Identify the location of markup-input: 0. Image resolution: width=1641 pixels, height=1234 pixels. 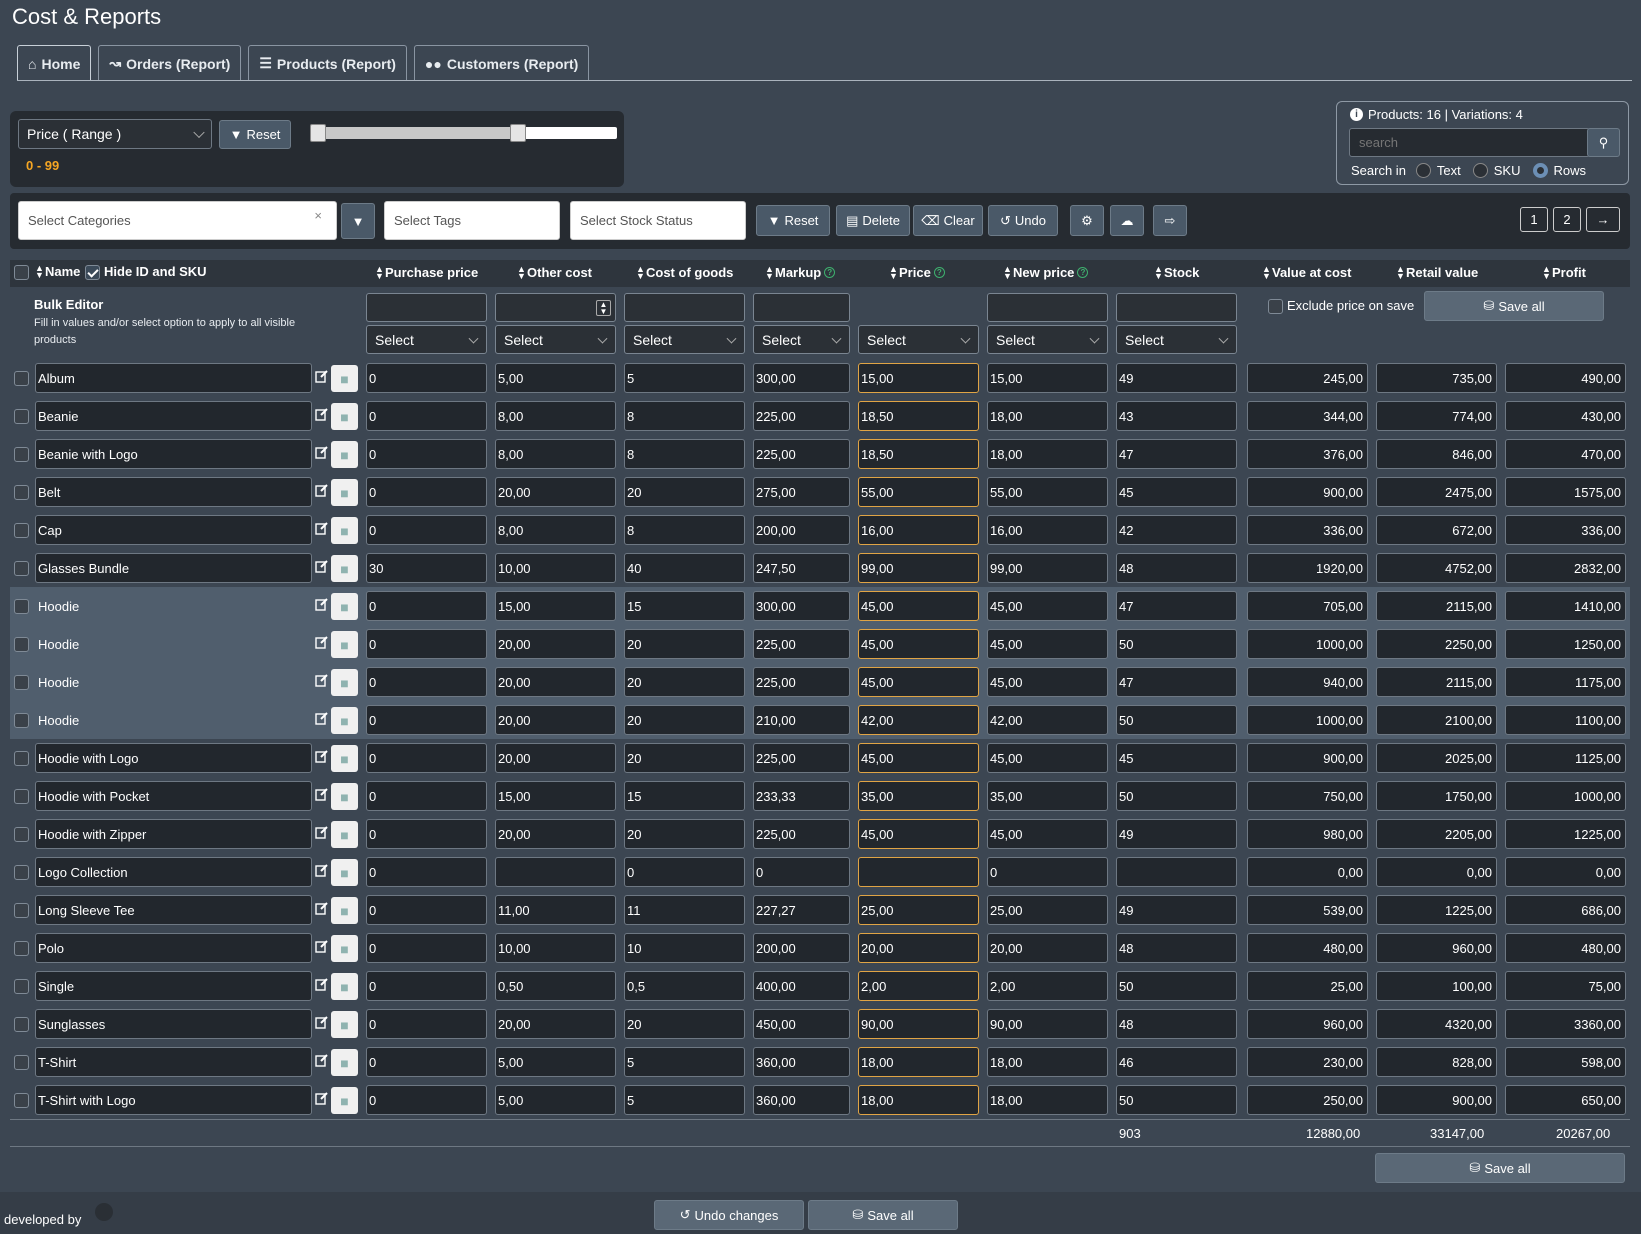
(801, 872).